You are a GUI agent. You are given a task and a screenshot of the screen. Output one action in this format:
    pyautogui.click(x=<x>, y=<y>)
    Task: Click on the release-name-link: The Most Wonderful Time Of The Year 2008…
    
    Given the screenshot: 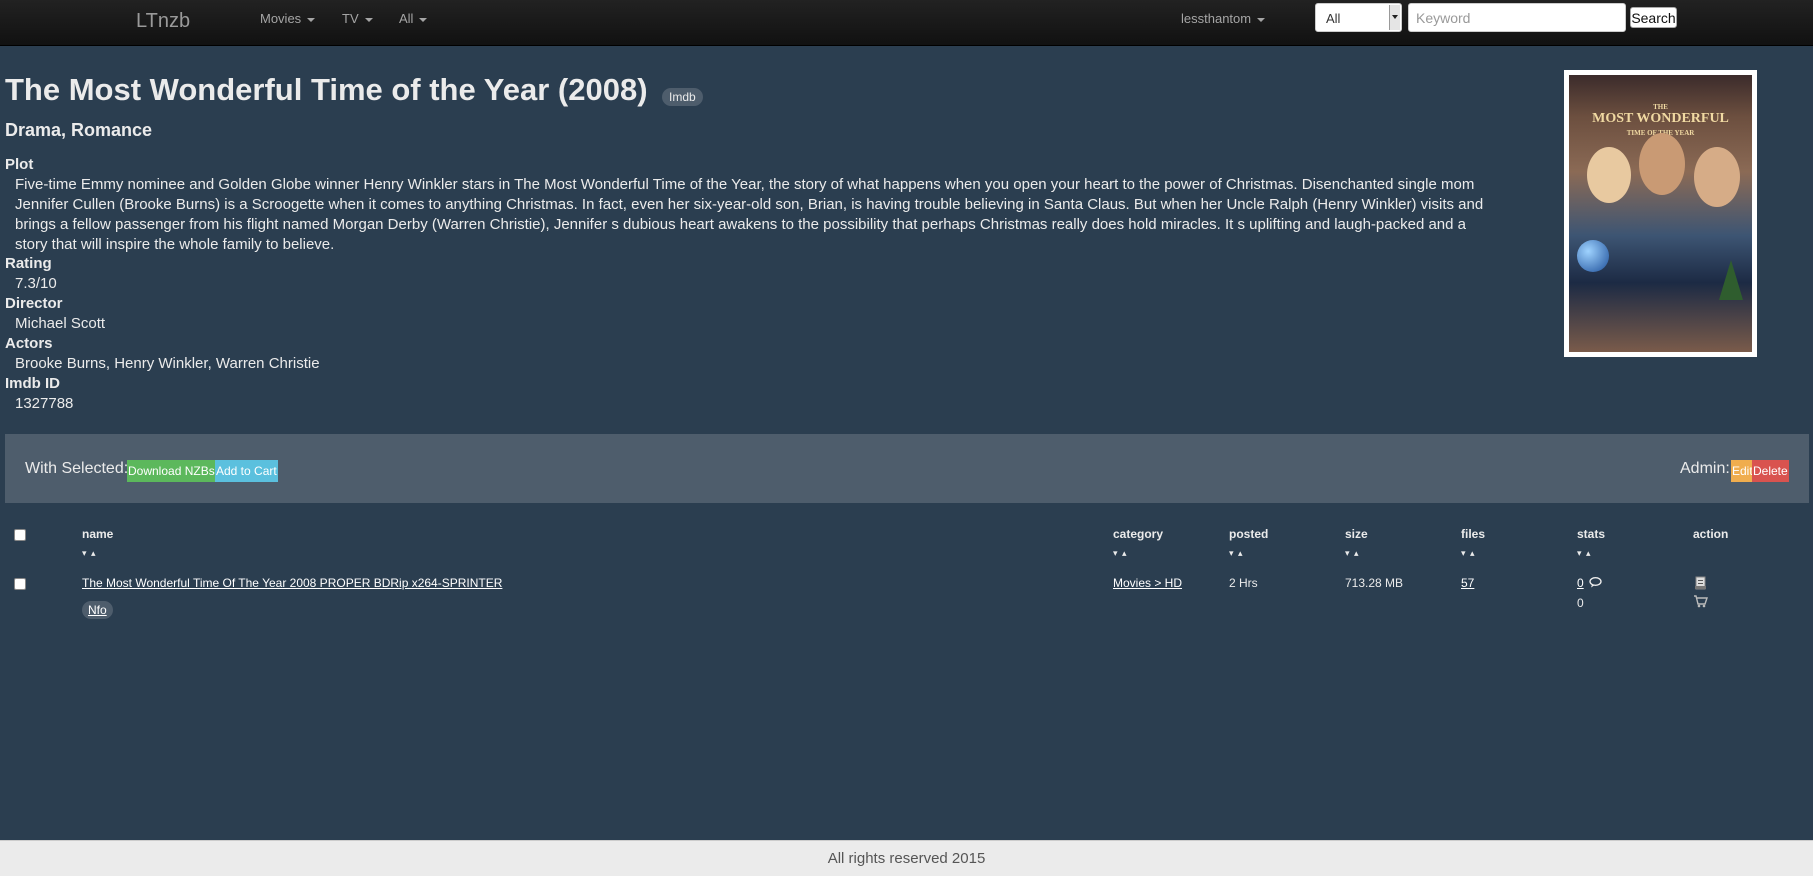 What is the action you would take?
    pyautogui.click(x=292, y=583)
    